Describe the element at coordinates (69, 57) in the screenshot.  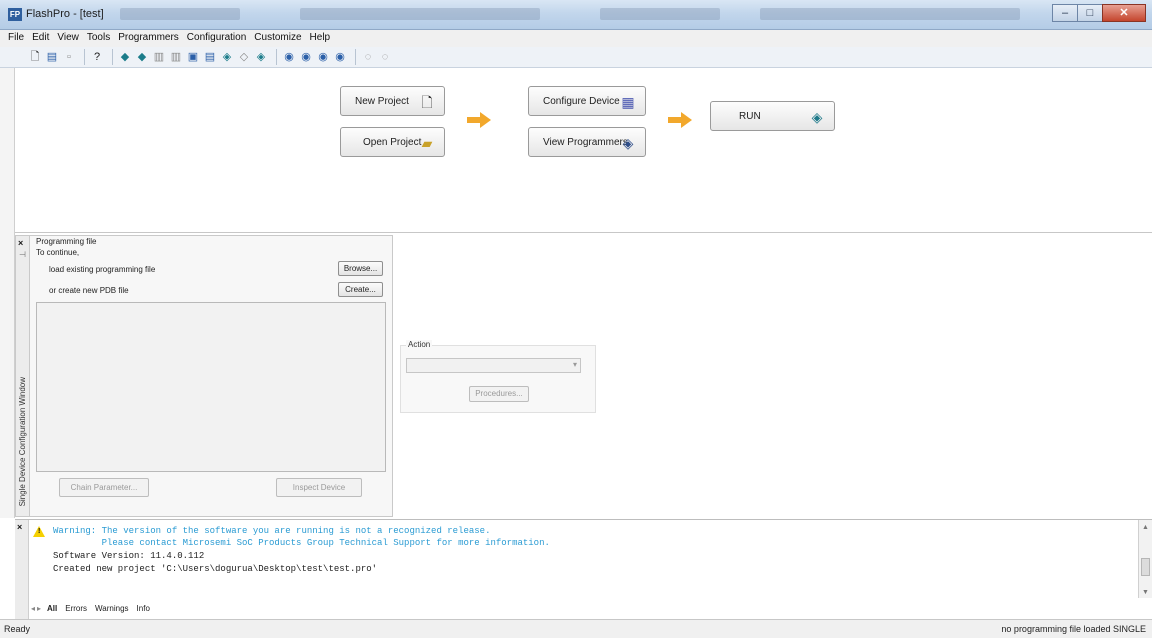
I see `save-icon: ▫` at that location.